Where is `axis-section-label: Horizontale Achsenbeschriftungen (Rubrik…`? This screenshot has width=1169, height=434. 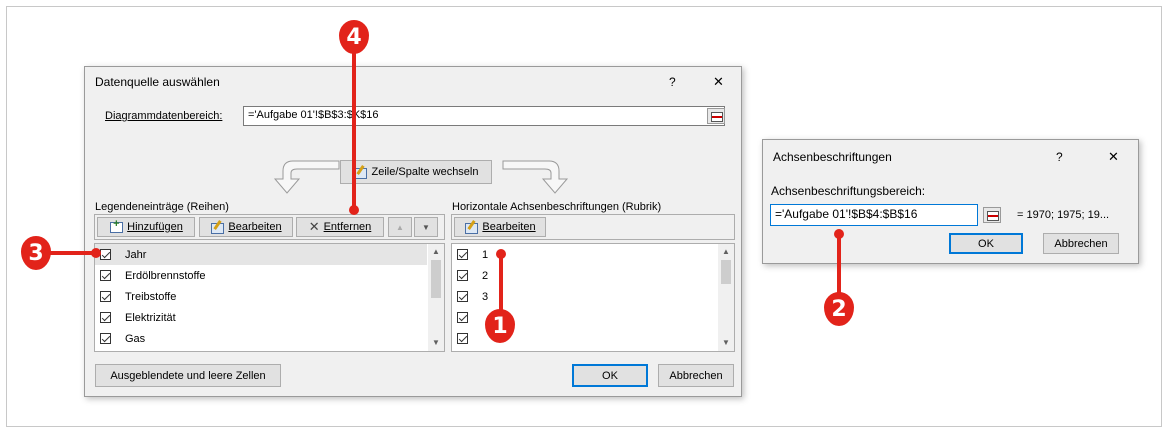 axis-section-label: Horizontale Achsenbeschriftungen (Rubrik… is located at coordinates (557, 207).